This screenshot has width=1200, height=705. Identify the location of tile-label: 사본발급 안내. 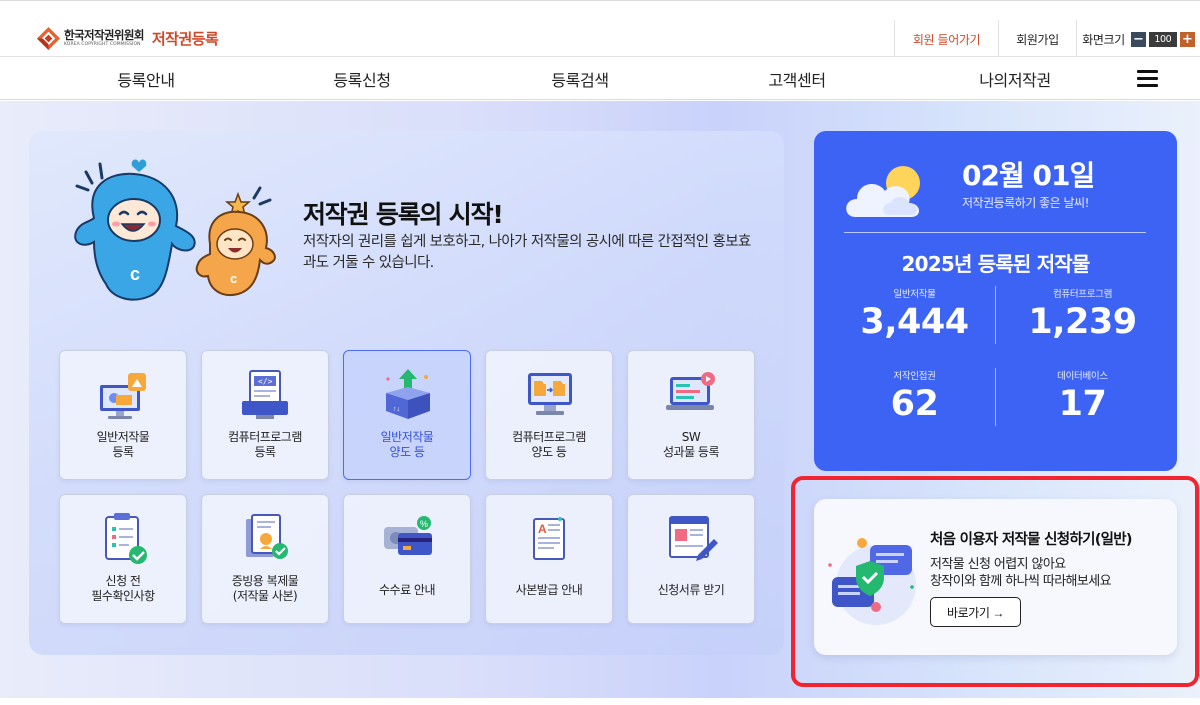
(549, 590).